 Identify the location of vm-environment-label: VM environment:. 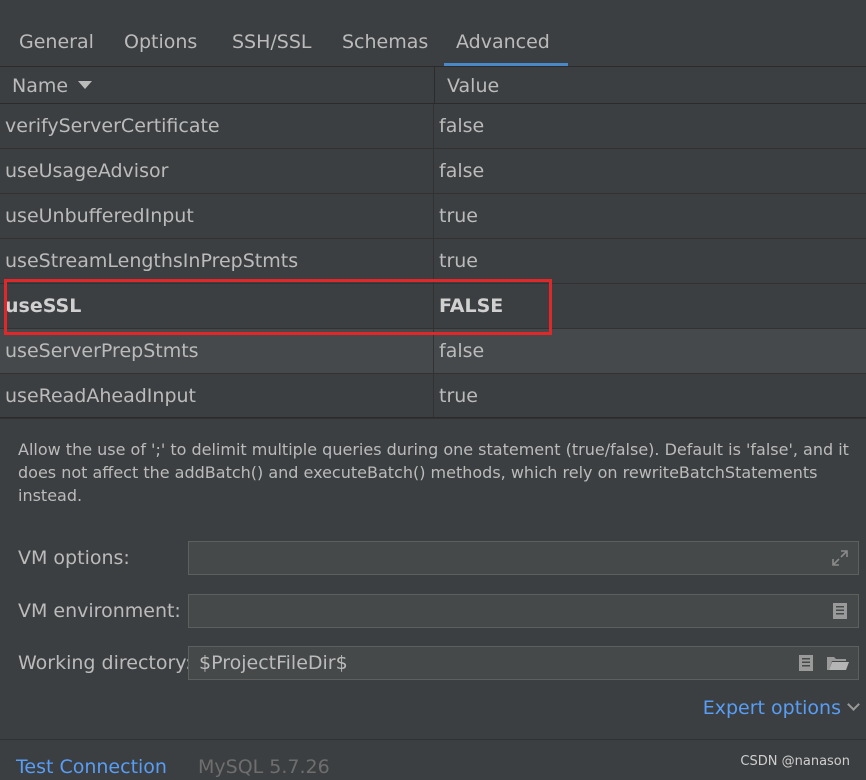
(99, 611).